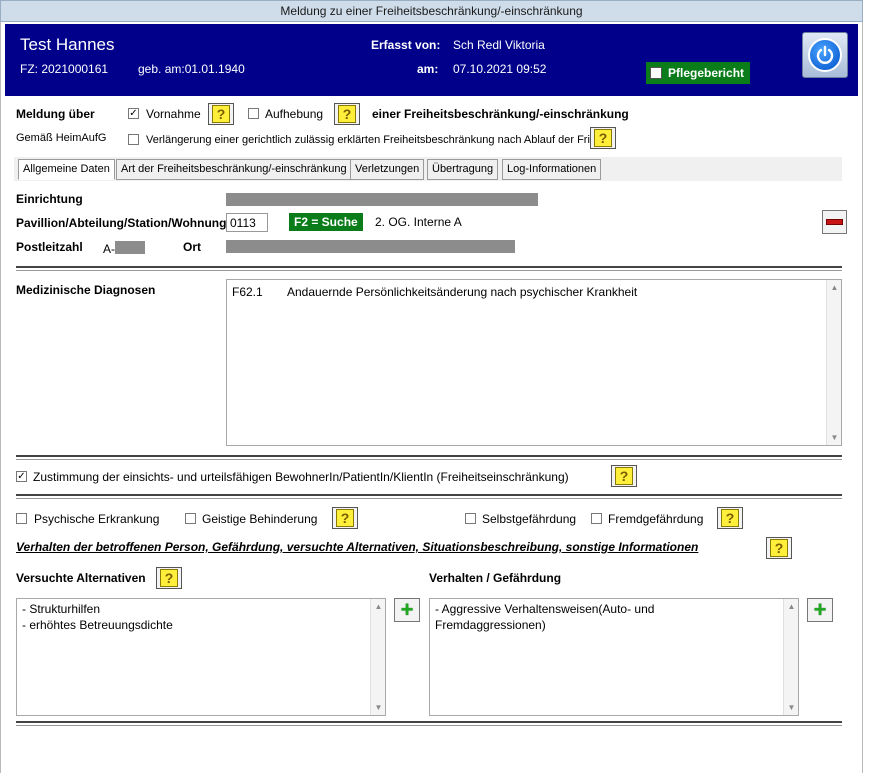 The height and width of the screenshot is (773, 869). Describe the element at coordinates (66, 169) in the screenshot. I see `tab-allgemeine-daten: Allgemeine Daten` at that location.